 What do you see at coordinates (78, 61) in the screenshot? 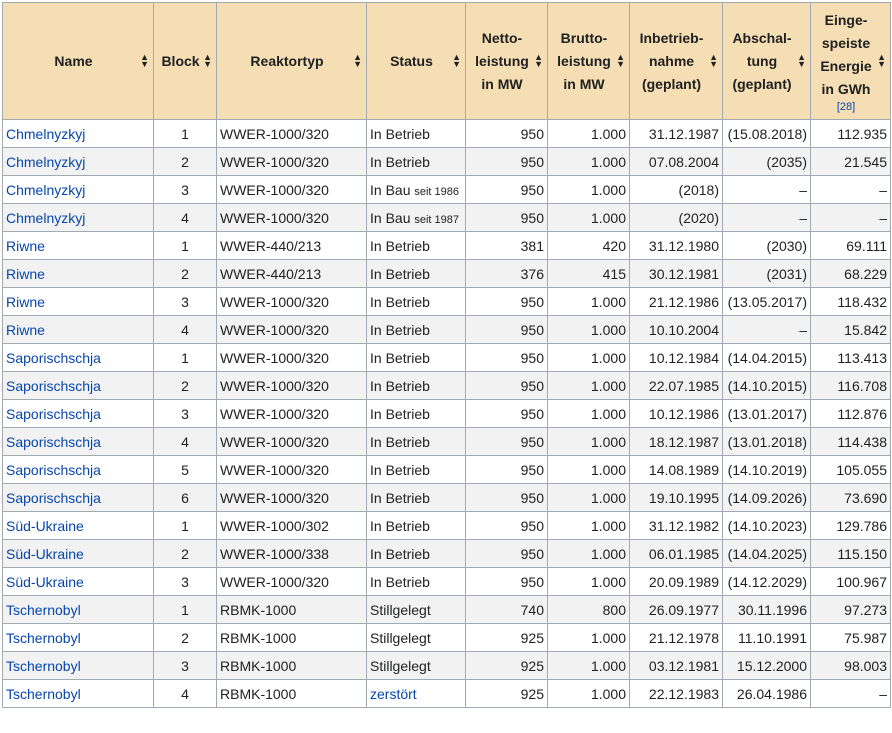
I see `header-name: Name ▲ ▼` at bounding box center [78, 61].